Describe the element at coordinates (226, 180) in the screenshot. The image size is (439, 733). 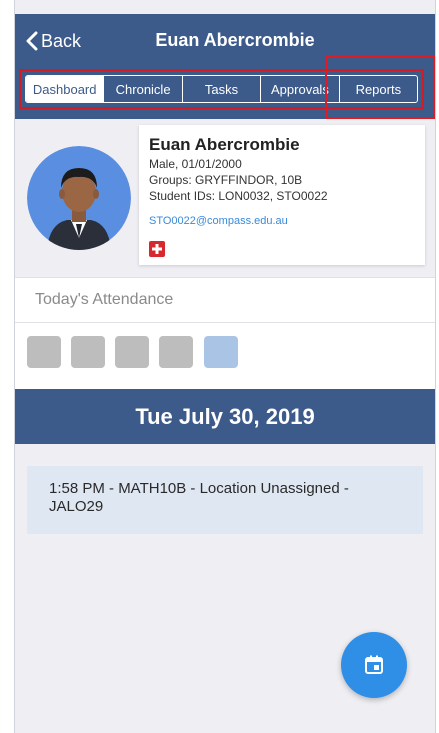
I see `student-groups: Groups: GRYFFINDOR, 10B` at that location.